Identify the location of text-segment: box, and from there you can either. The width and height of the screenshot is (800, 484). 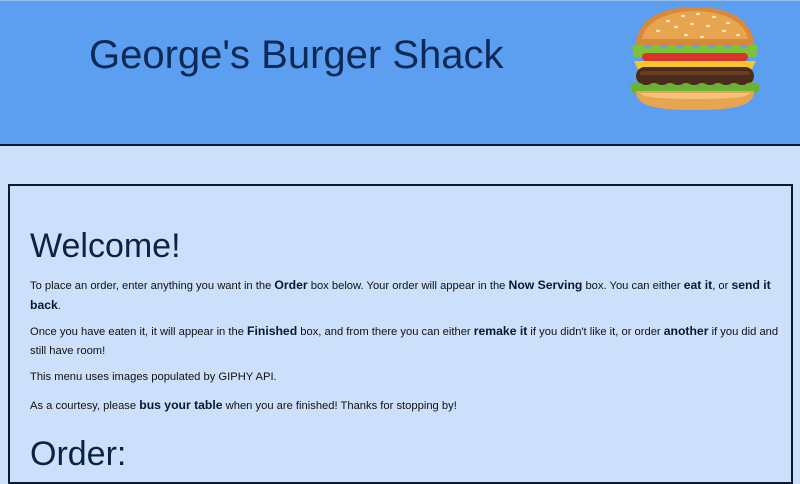
(385, 332).